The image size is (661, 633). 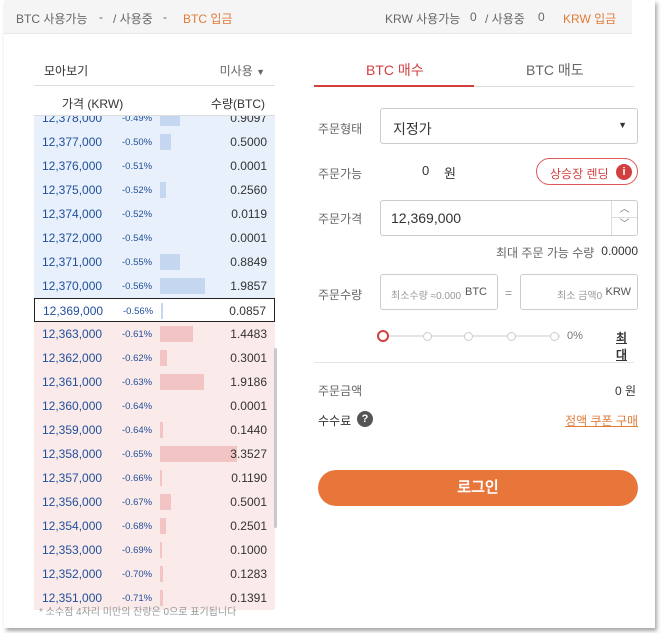 What do you see at coordinates (72, 358) in the screenshot?
I see `row-price: 12,362,000` at bounding box center [72, 358].